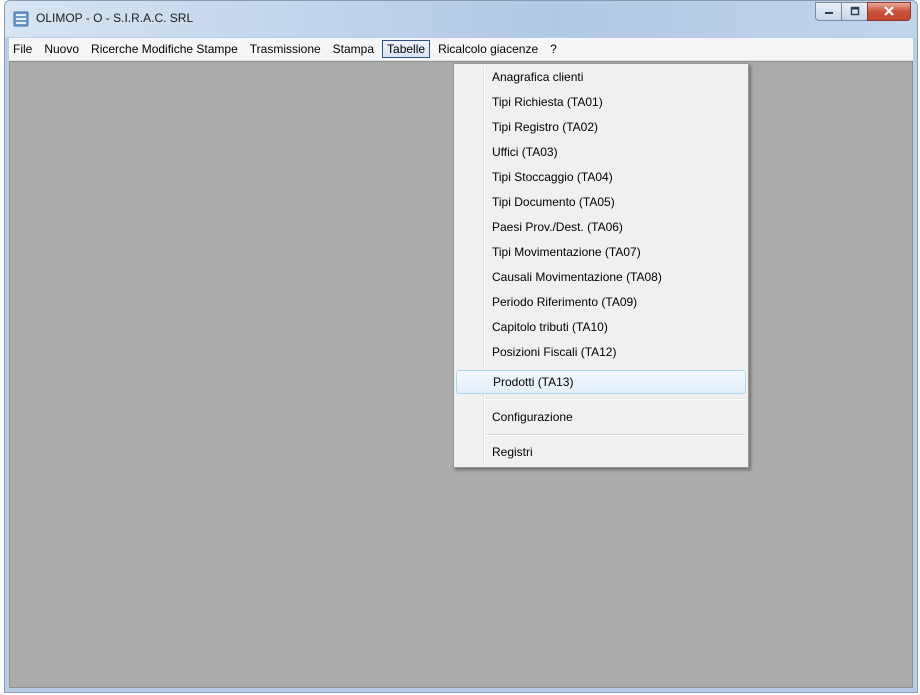  I want to click on caption-buttons, so click(863, 12).